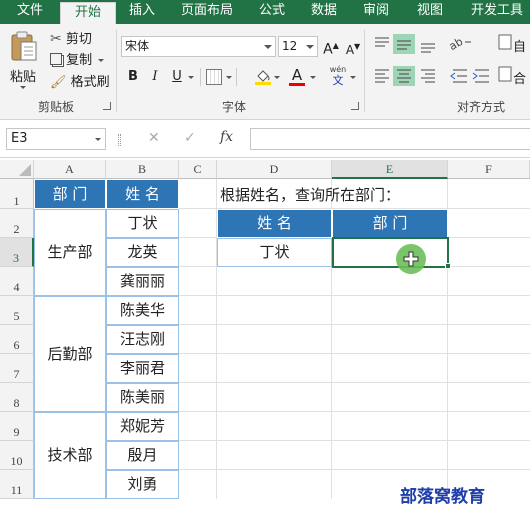 This screenshot has width=530, height=524. What do you see at coordinates (119, 140) in the screenshot?
I see `resize-handle-icon` at bounding box center [119, 140].